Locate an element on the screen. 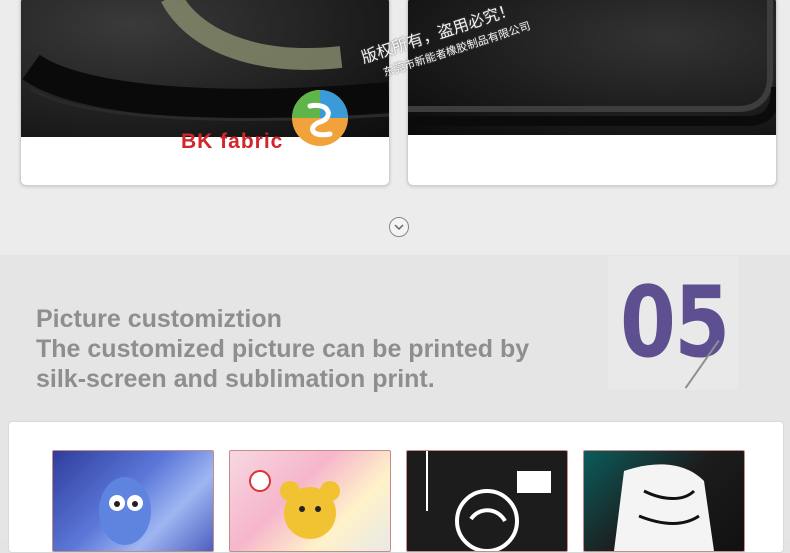 The width and height of the screenshot is (790, 553). thumbnail-cartoon-bear-mat is located at coordinates (310, 501).